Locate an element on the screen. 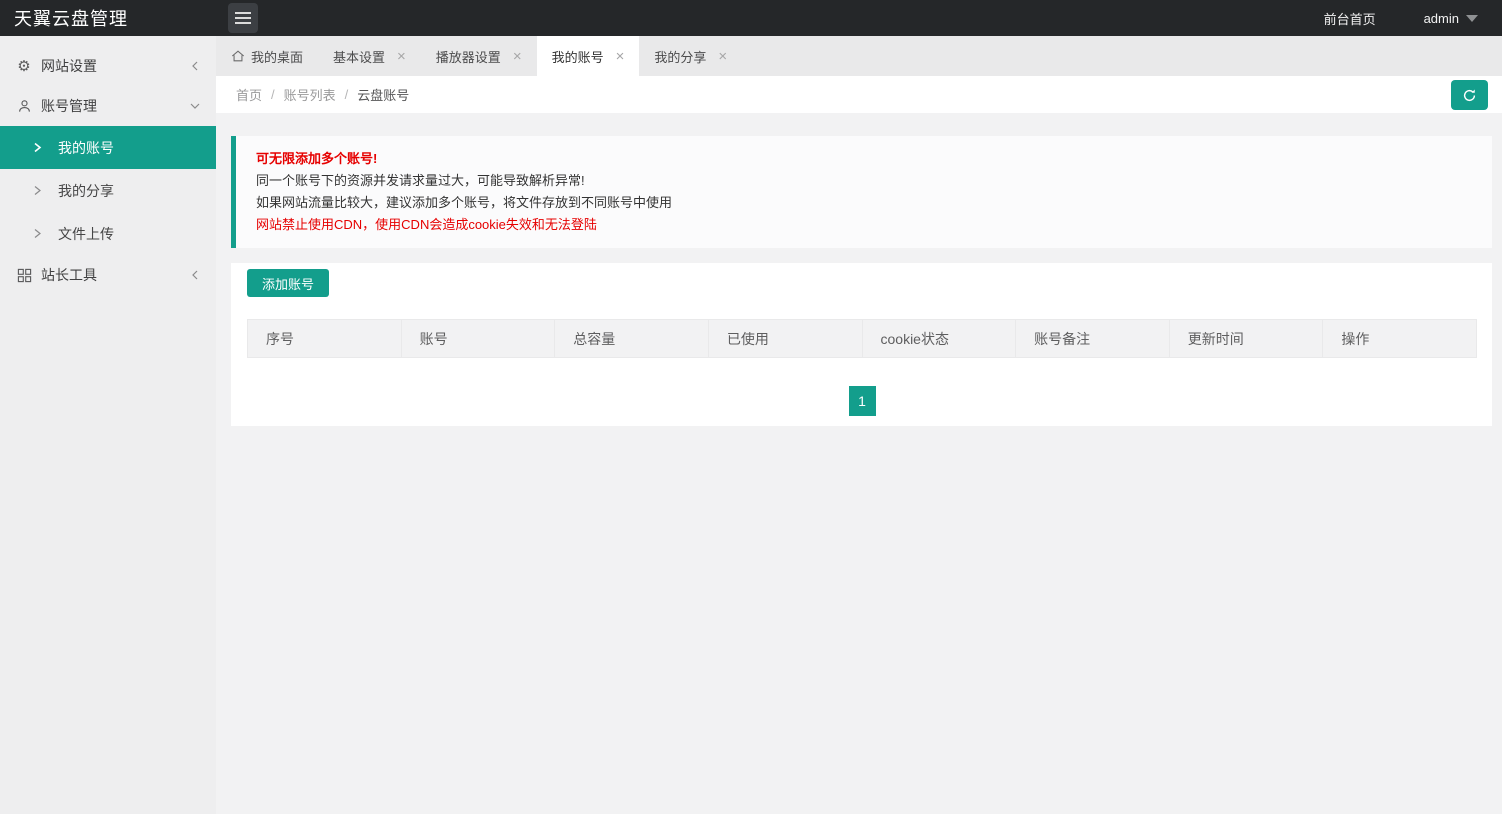 The image size is (1502, 814). tab-basic-settings: 基本设置 × is located at coordinates (369, 56).